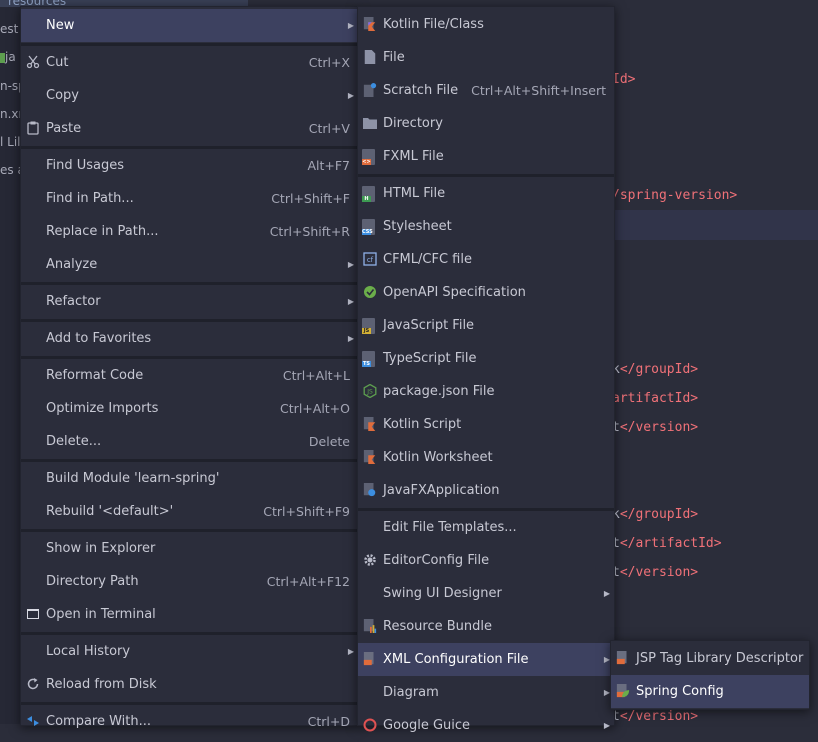 This screenshot has height=742, width=818. I want to click on menu-item-openapi-specification: OpenAPI Specification, so click(486, 292).